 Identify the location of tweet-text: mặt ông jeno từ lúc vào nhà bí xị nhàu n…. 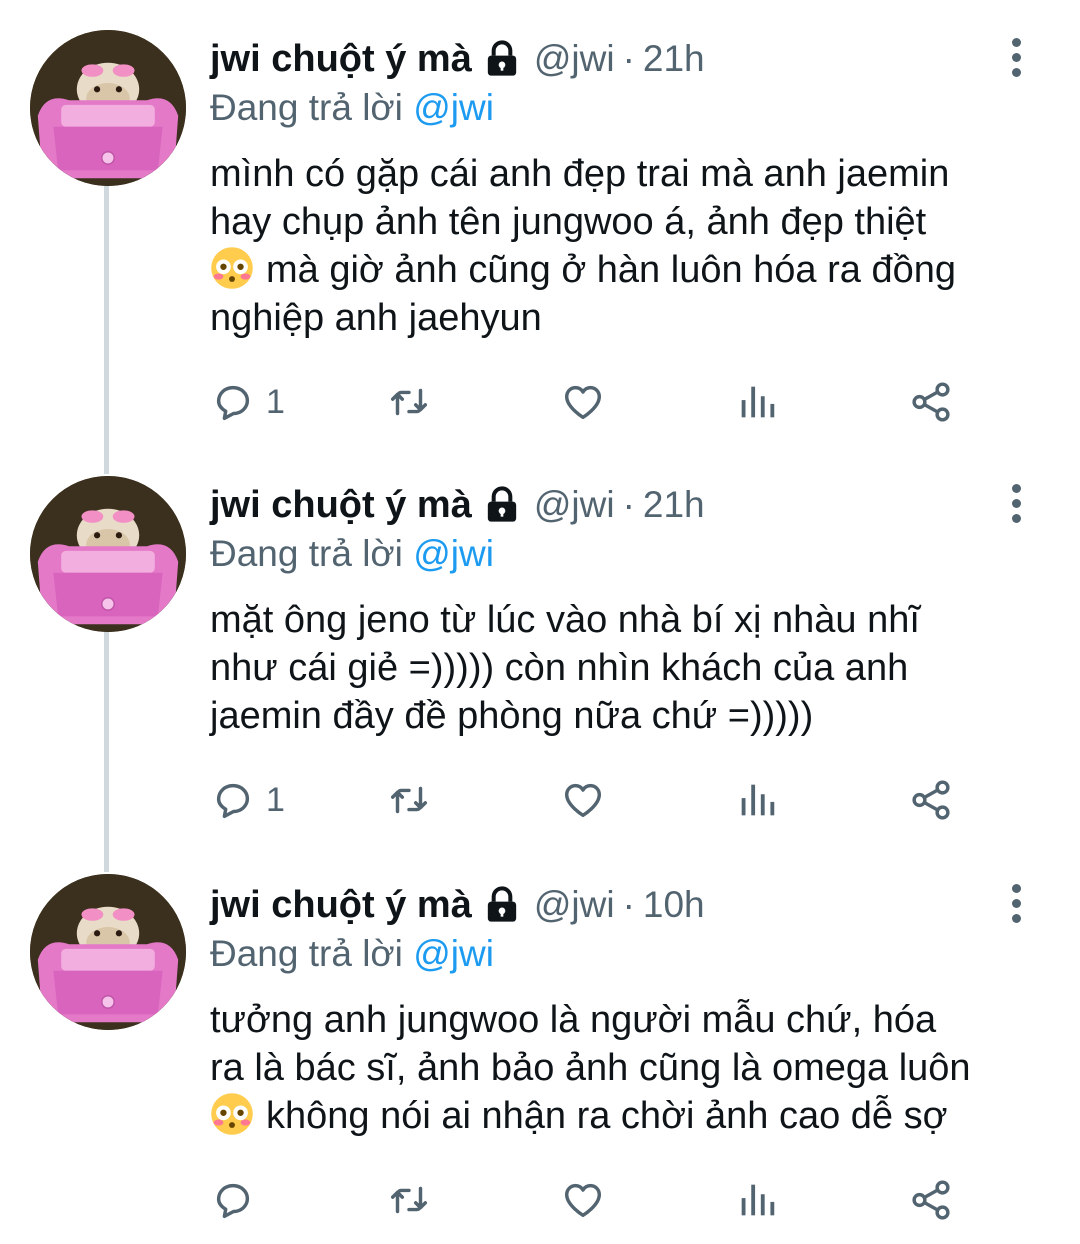
(630, 668).